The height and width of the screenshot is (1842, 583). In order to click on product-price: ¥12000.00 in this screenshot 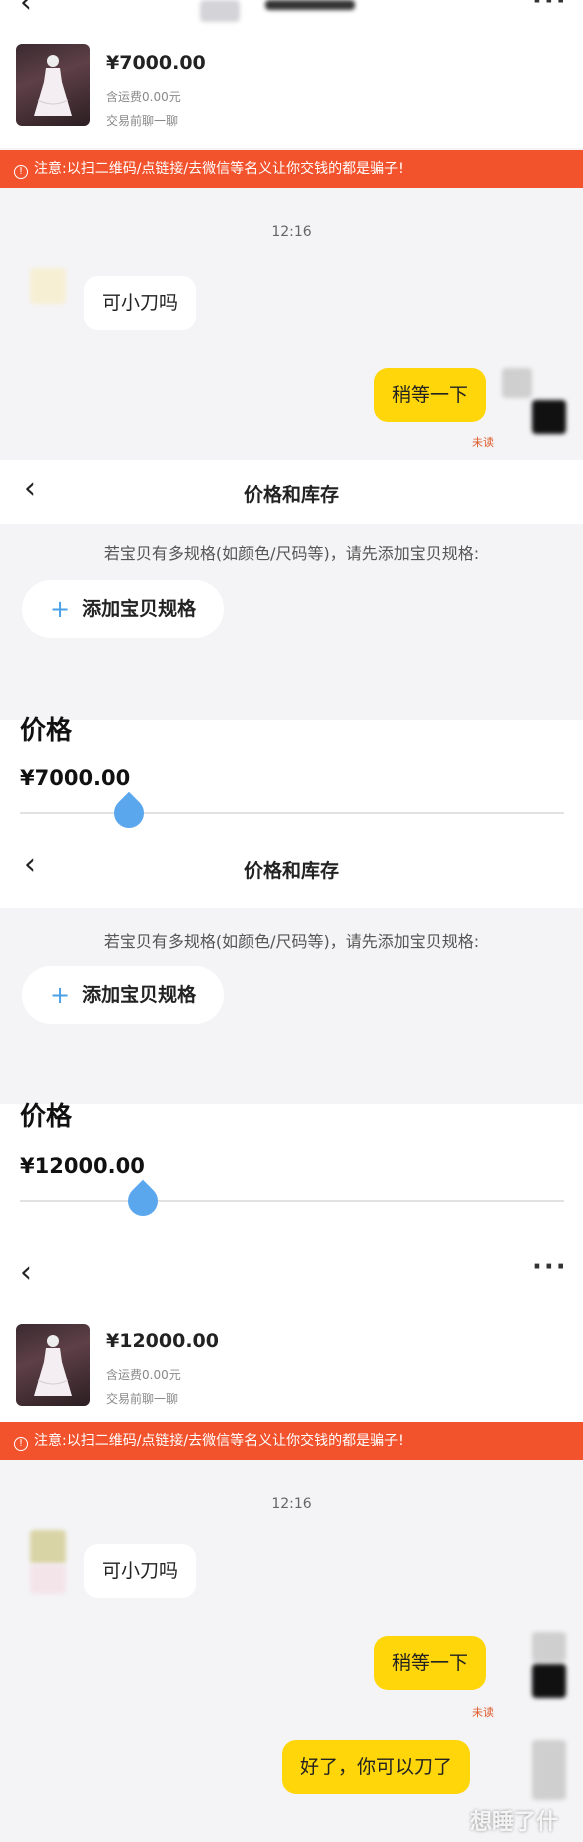, I will do `click(162, 1341)`.